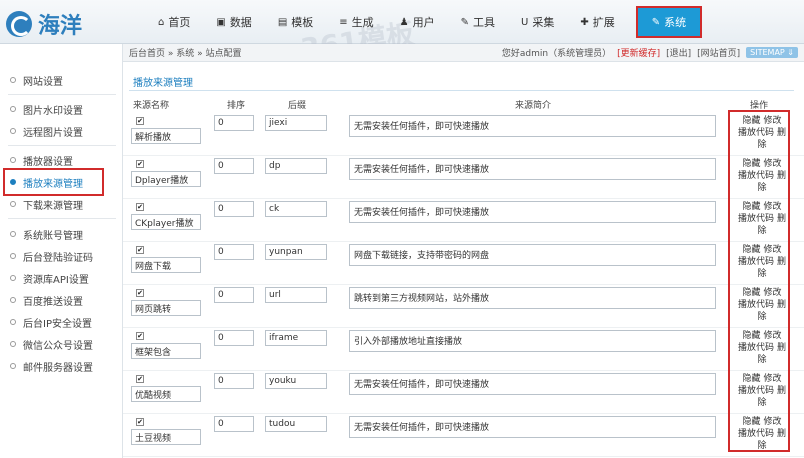 Image resolution: width=804 pixels, height=458 pixels. Describe the element at coordinates (43, 82) in the screenshot. I see `sidebar-item-label: 网站设置` at that location.